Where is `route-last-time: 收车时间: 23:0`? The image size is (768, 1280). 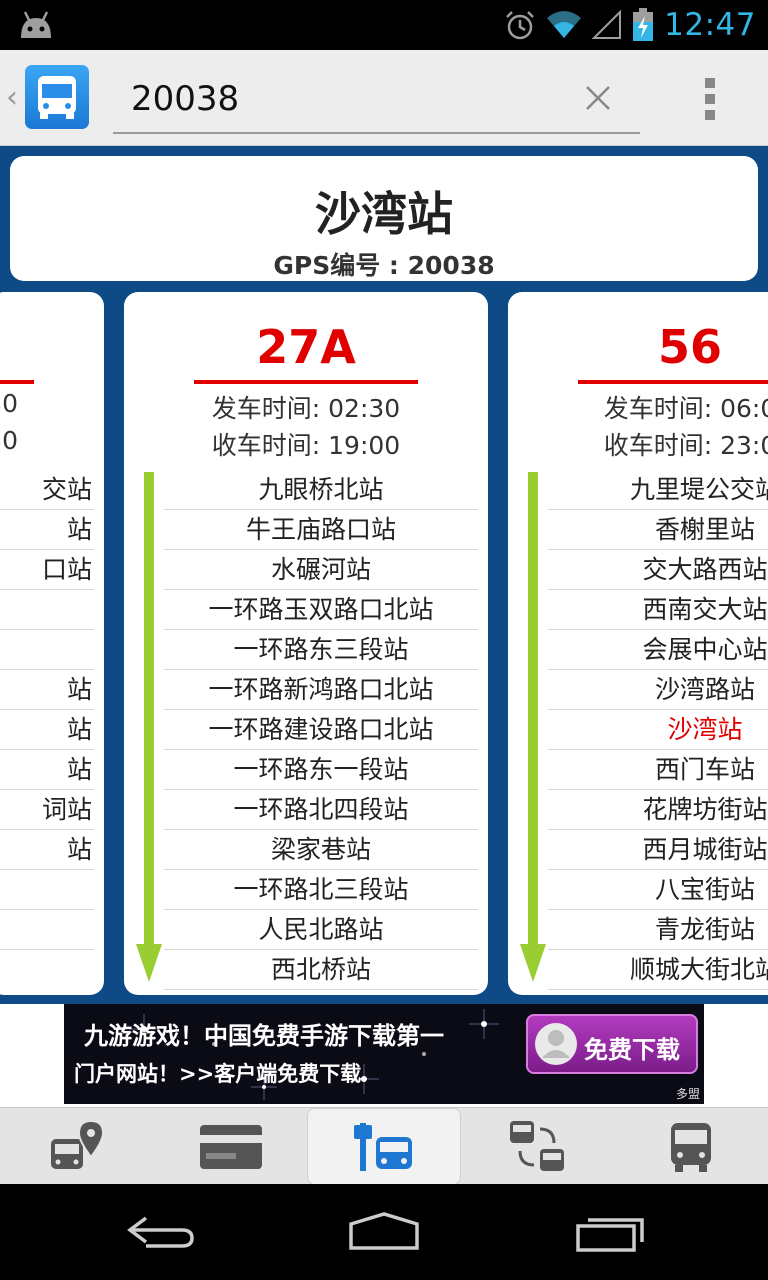
route-last-time: 收车时间: 23:0 is located at coordinates (685, 445).